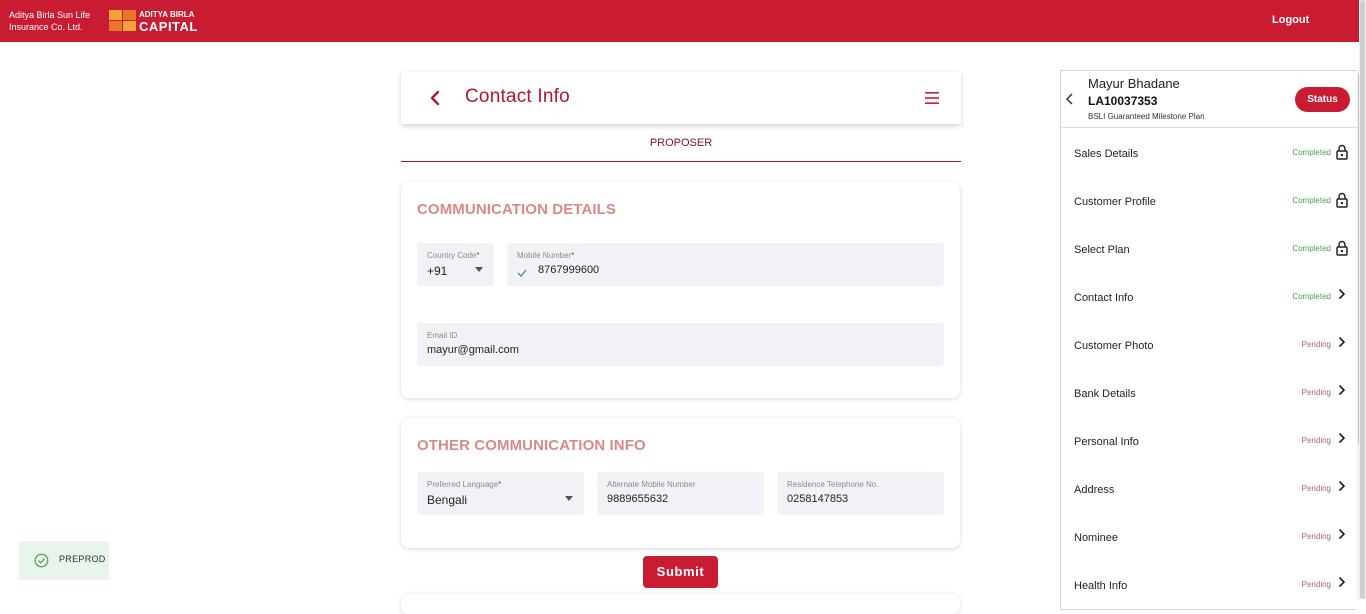 The width and height of the screenshot is (1366, 614). I want to click on country-code-label: Country Code, so click(452, 255).